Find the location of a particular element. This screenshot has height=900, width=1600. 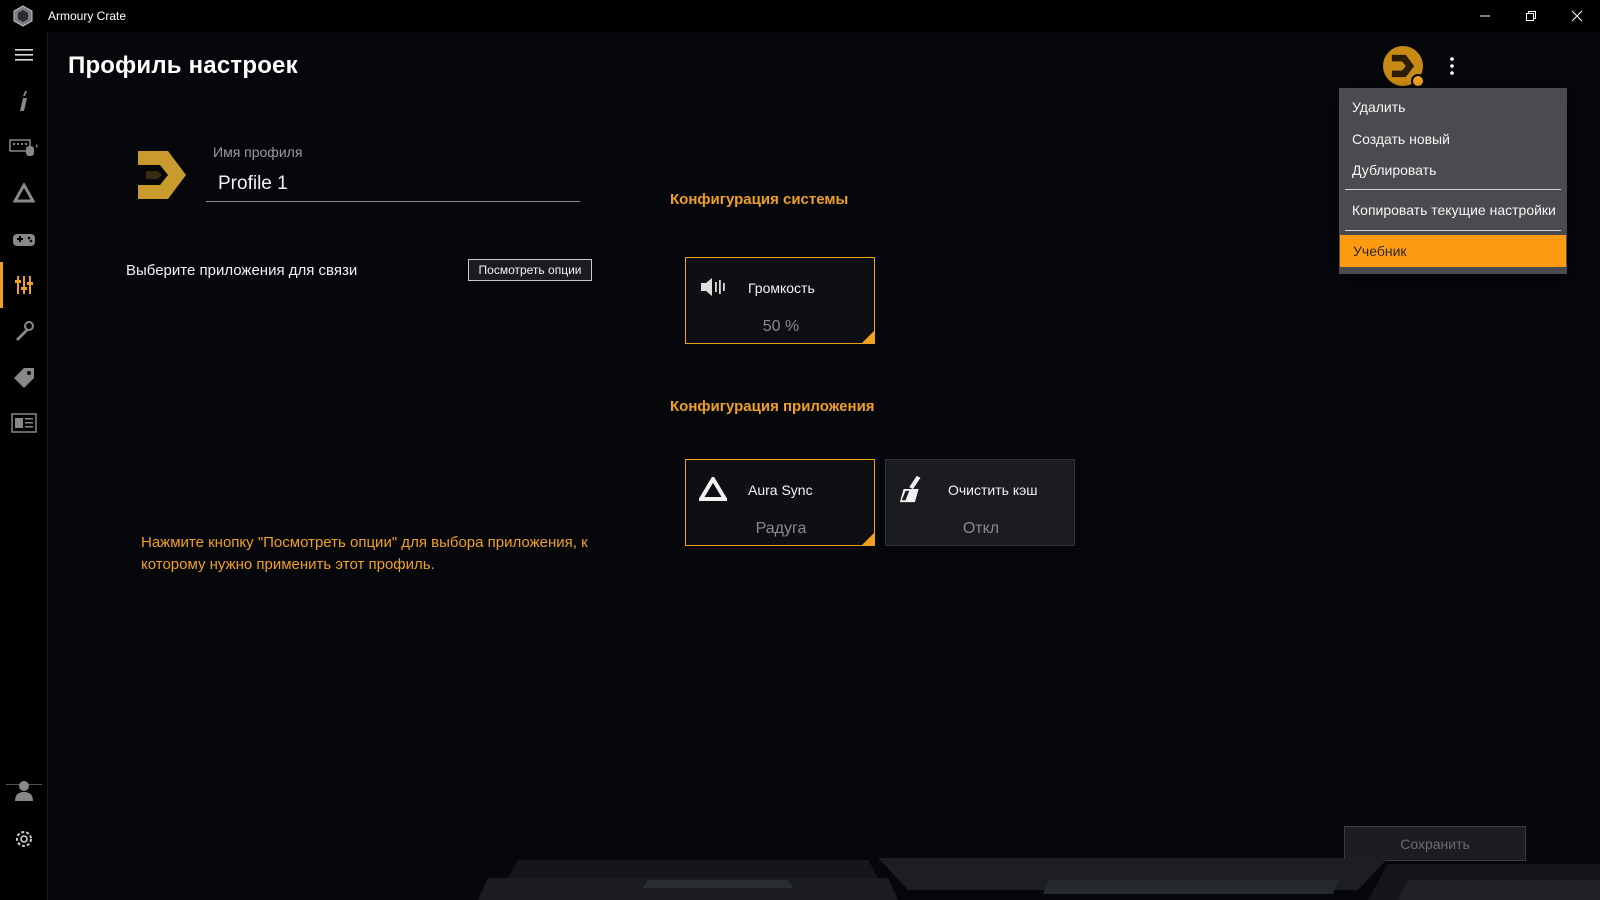

sidebar-item-scenario-profiles is located at coordinates (24, 285).